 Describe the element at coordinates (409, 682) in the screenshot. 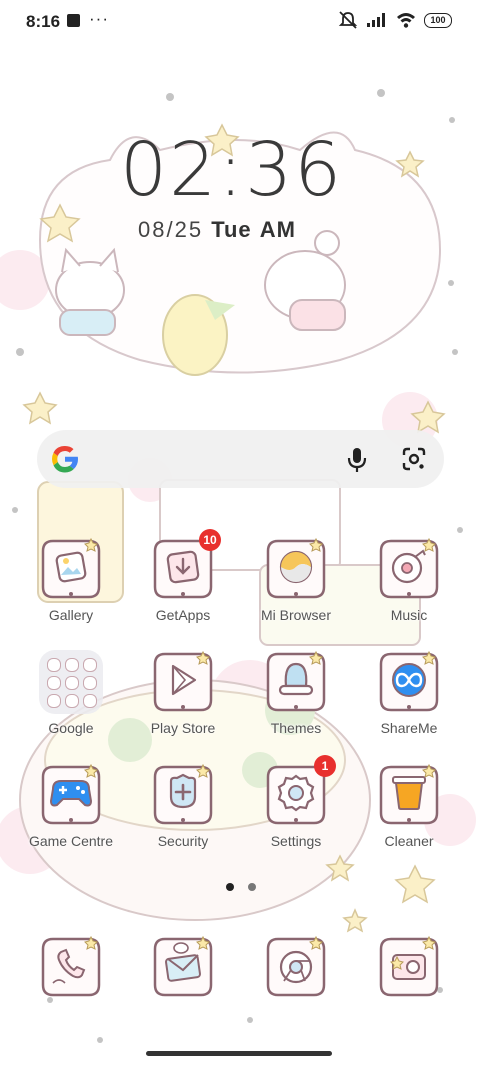

I see `shareme-icon` at that location.